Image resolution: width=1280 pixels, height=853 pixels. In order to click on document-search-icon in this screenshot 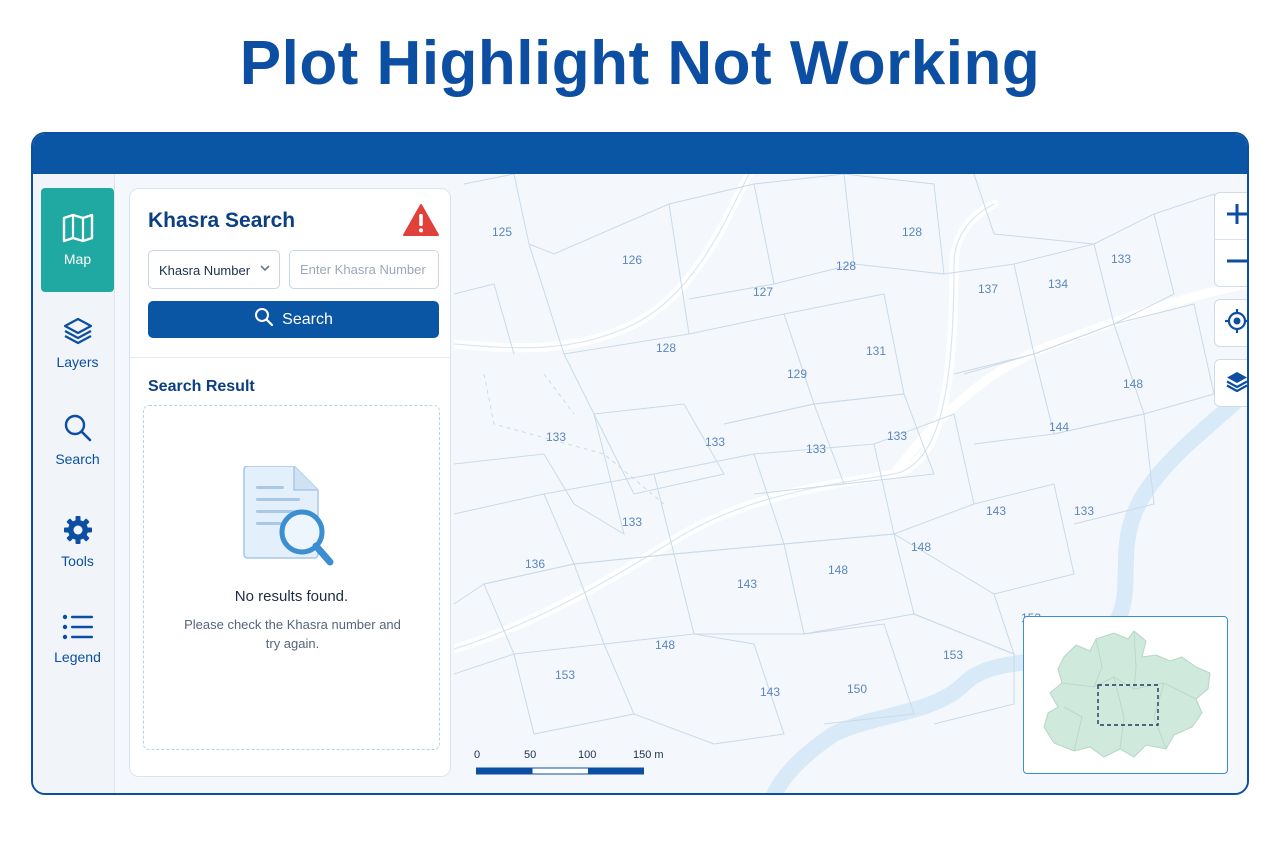, I will do `click(290, 523)`.